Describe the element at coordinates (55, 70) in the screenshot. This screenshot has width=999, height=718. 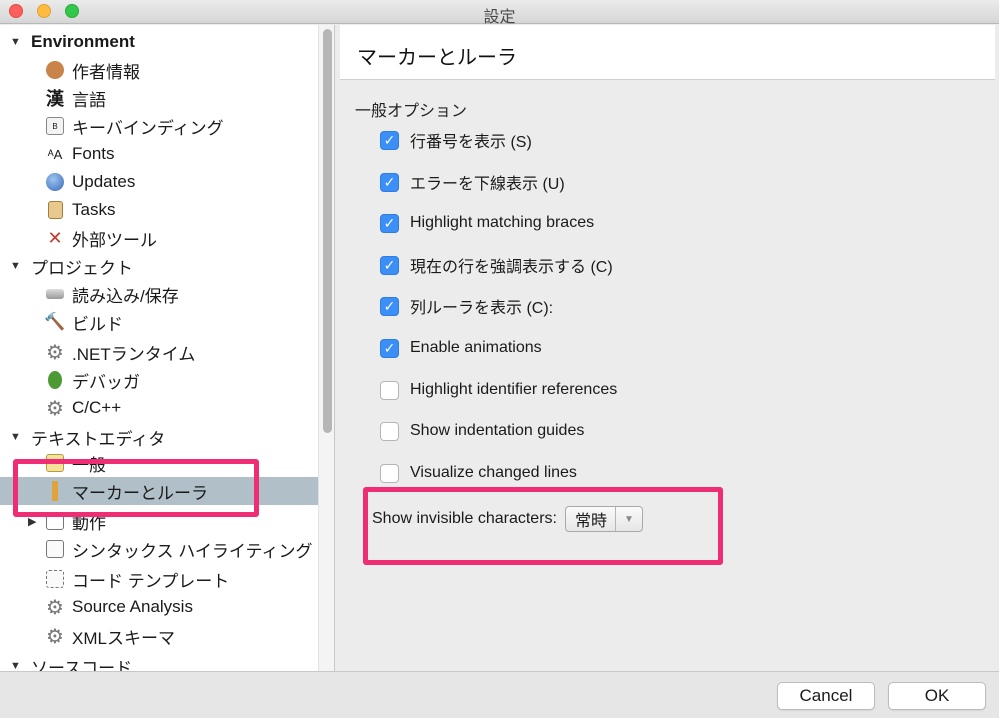
I see `monkey-icon` at that location.